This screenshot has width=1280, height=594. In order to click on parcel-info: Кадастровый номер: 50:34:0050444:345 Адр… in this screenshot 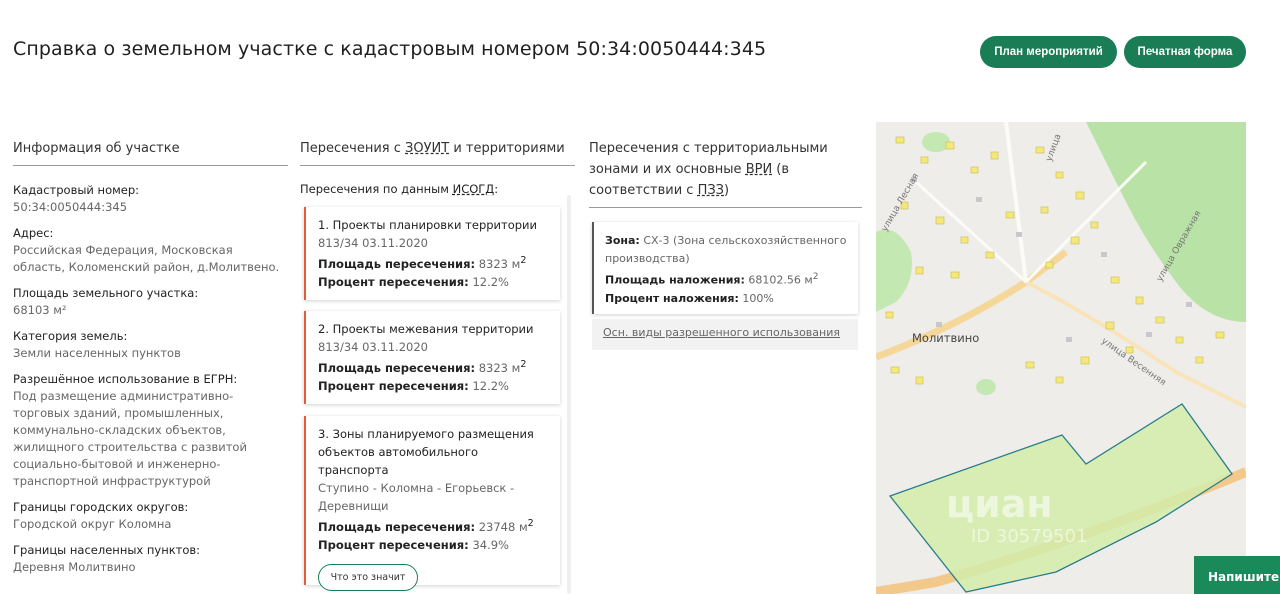, I will do `click(150, 383)`.